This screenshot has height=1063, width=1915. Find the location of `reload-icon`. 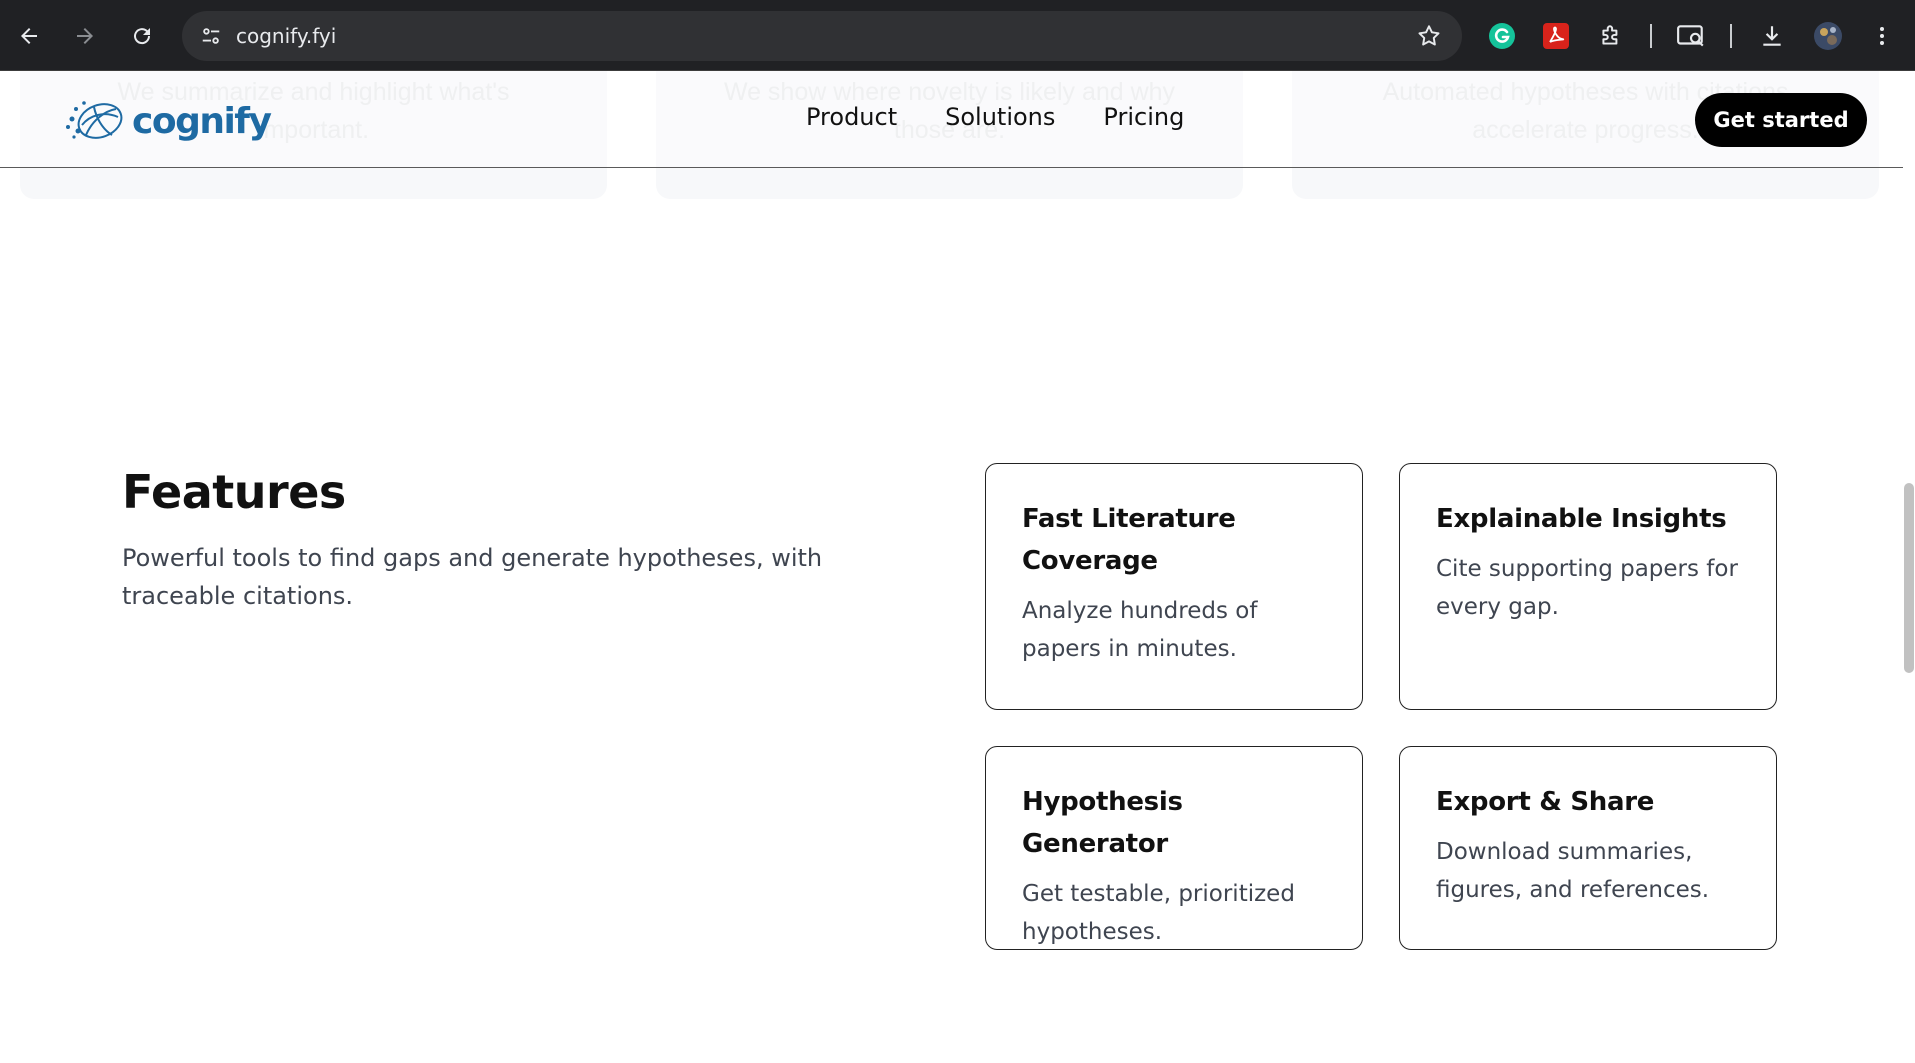

reload-icon is located at coordinates (142, 36).